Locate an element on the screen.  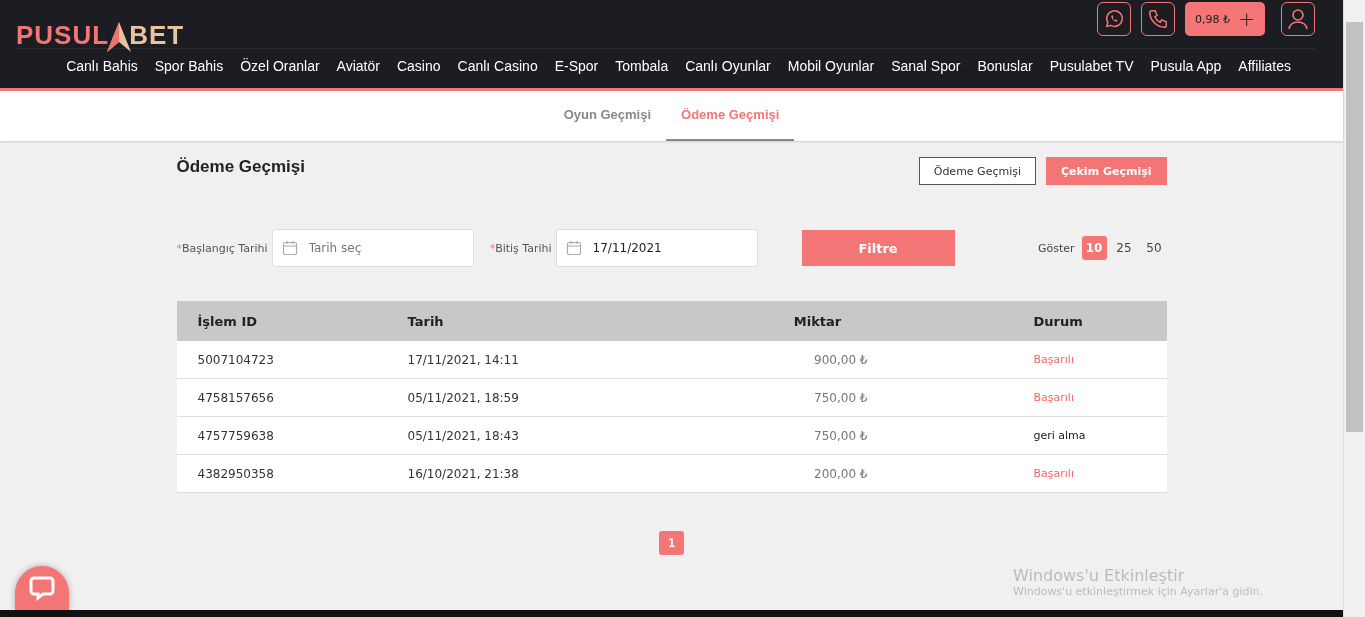
phone-icon is located at coordinates (1158, 19).